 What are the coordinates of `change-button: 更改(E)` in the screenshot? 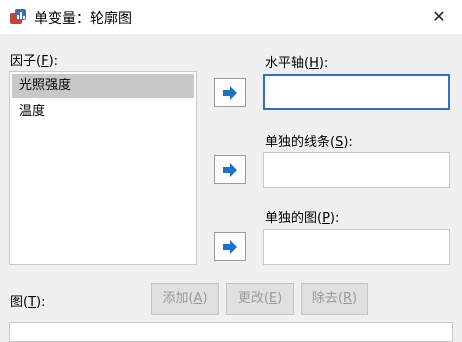 It's located at (260, 299).